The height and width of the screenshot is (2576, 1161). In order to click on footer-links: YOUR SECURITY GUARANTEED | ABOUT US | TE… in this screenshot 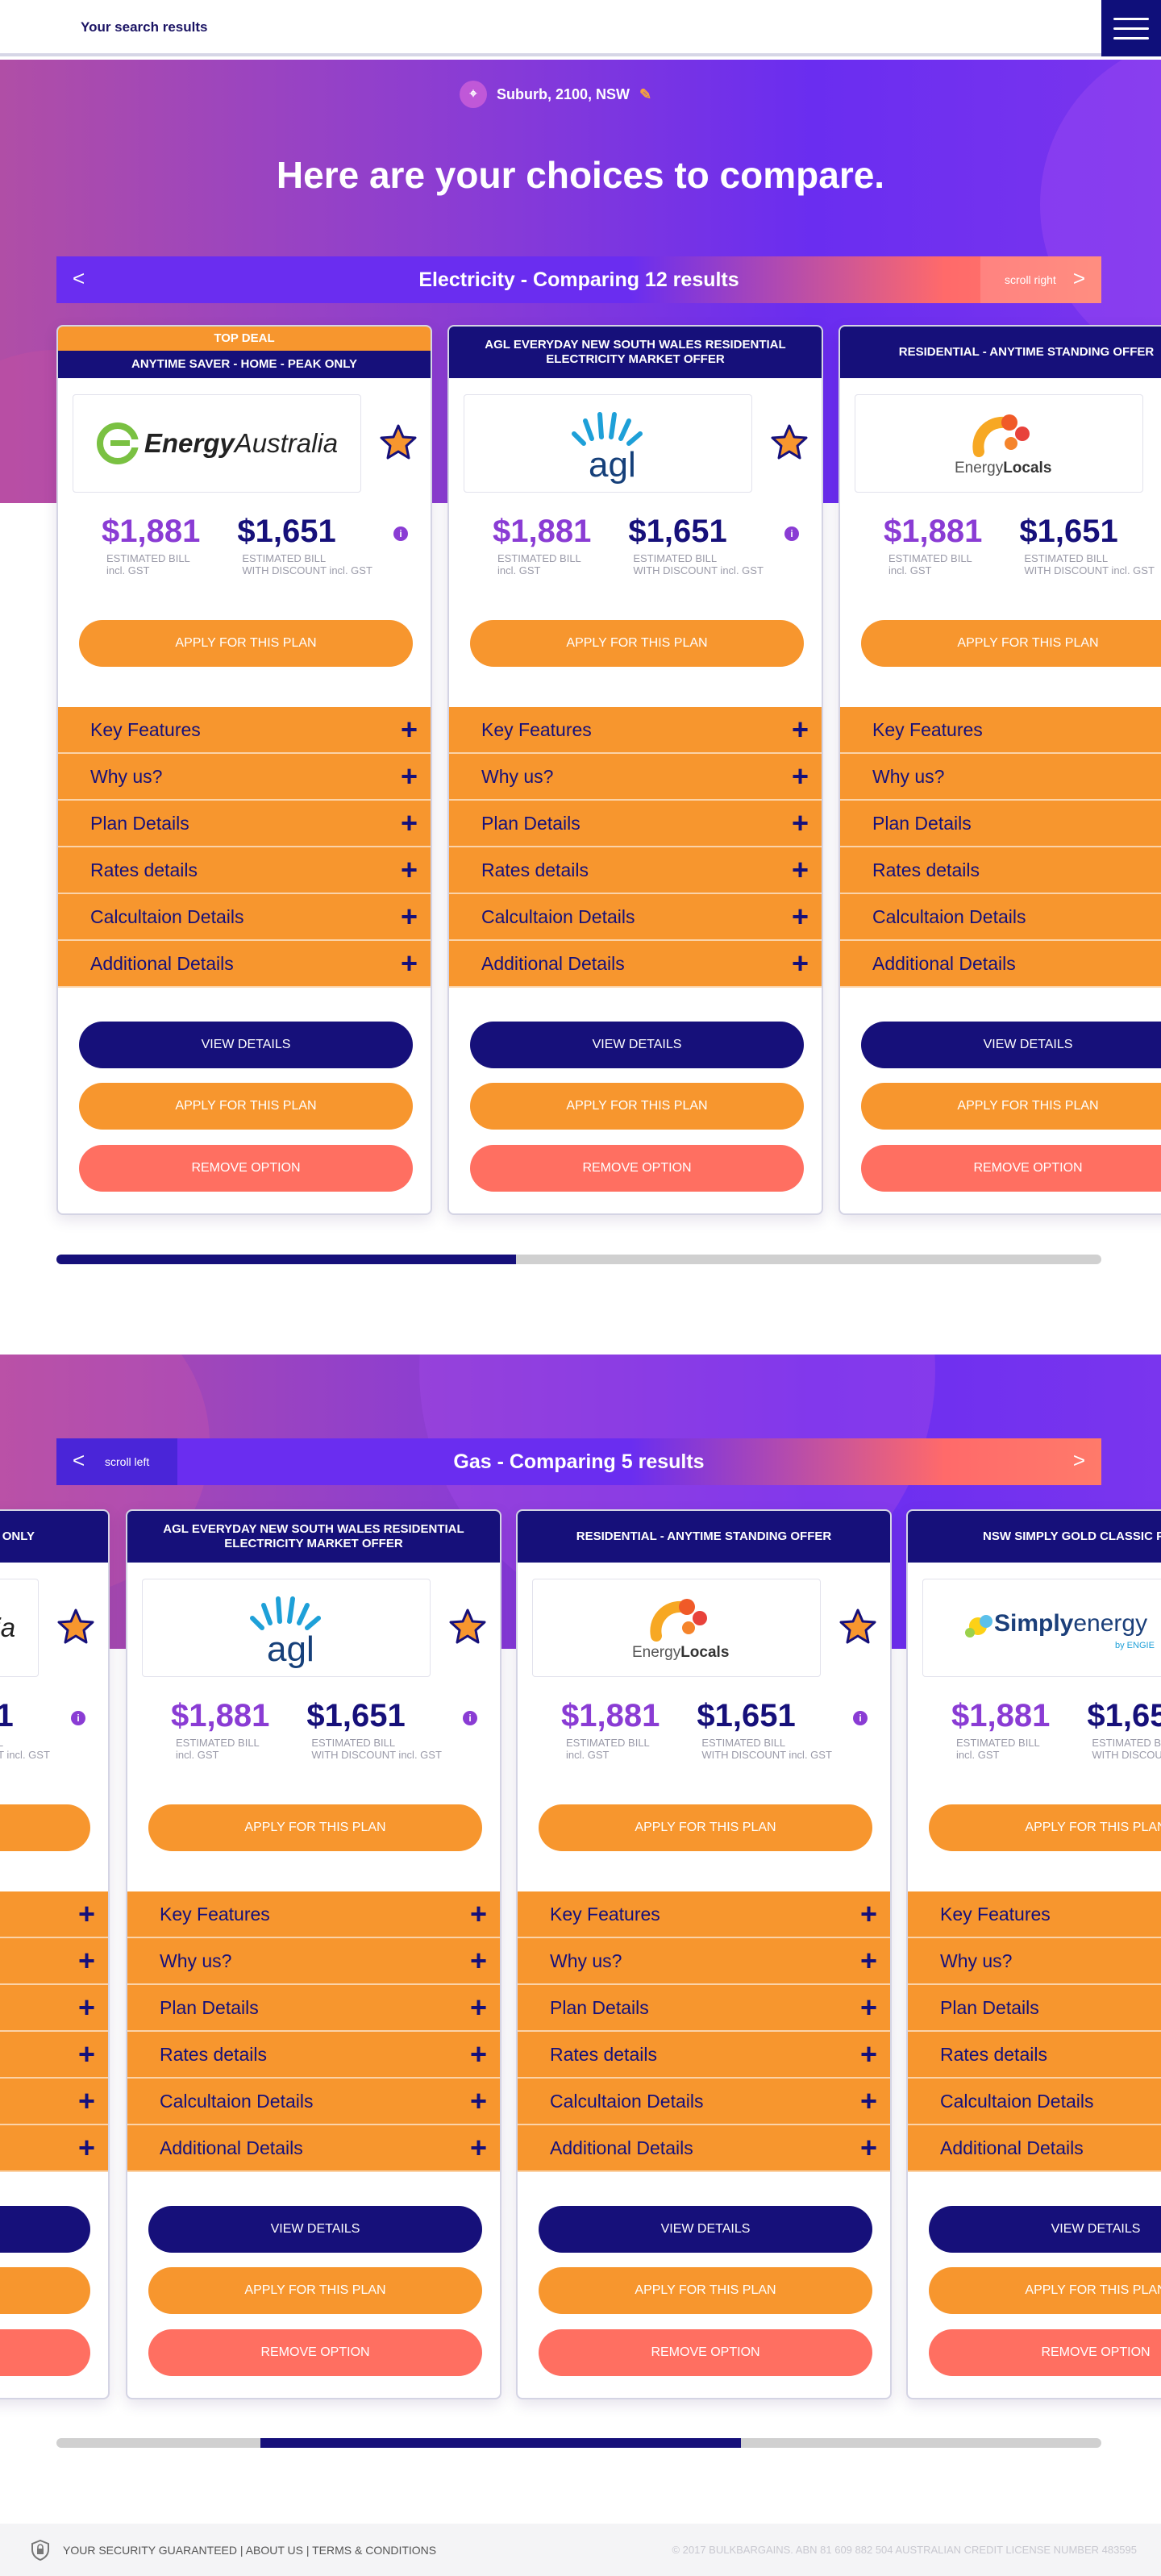, I will do `click(250, 2551)`.